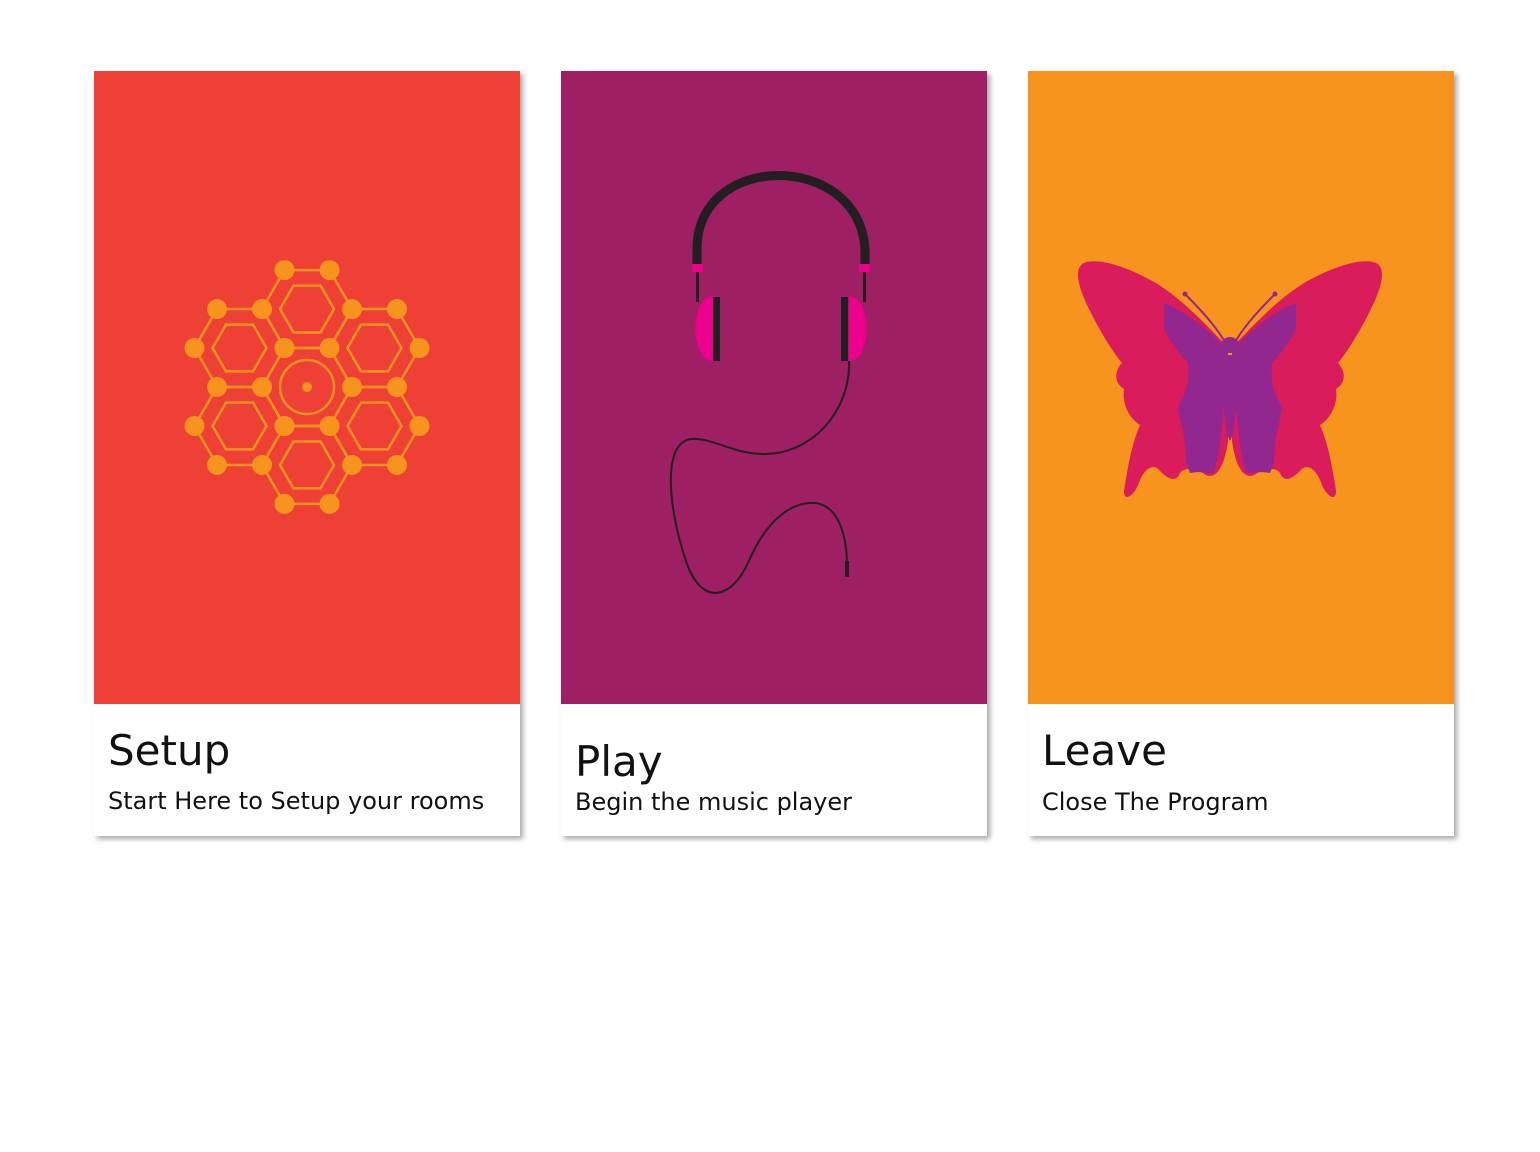 The image size is (1540, 1152). I want to click on setup-subtitle: Start Here to Setup your rooms, so click(296, 801).